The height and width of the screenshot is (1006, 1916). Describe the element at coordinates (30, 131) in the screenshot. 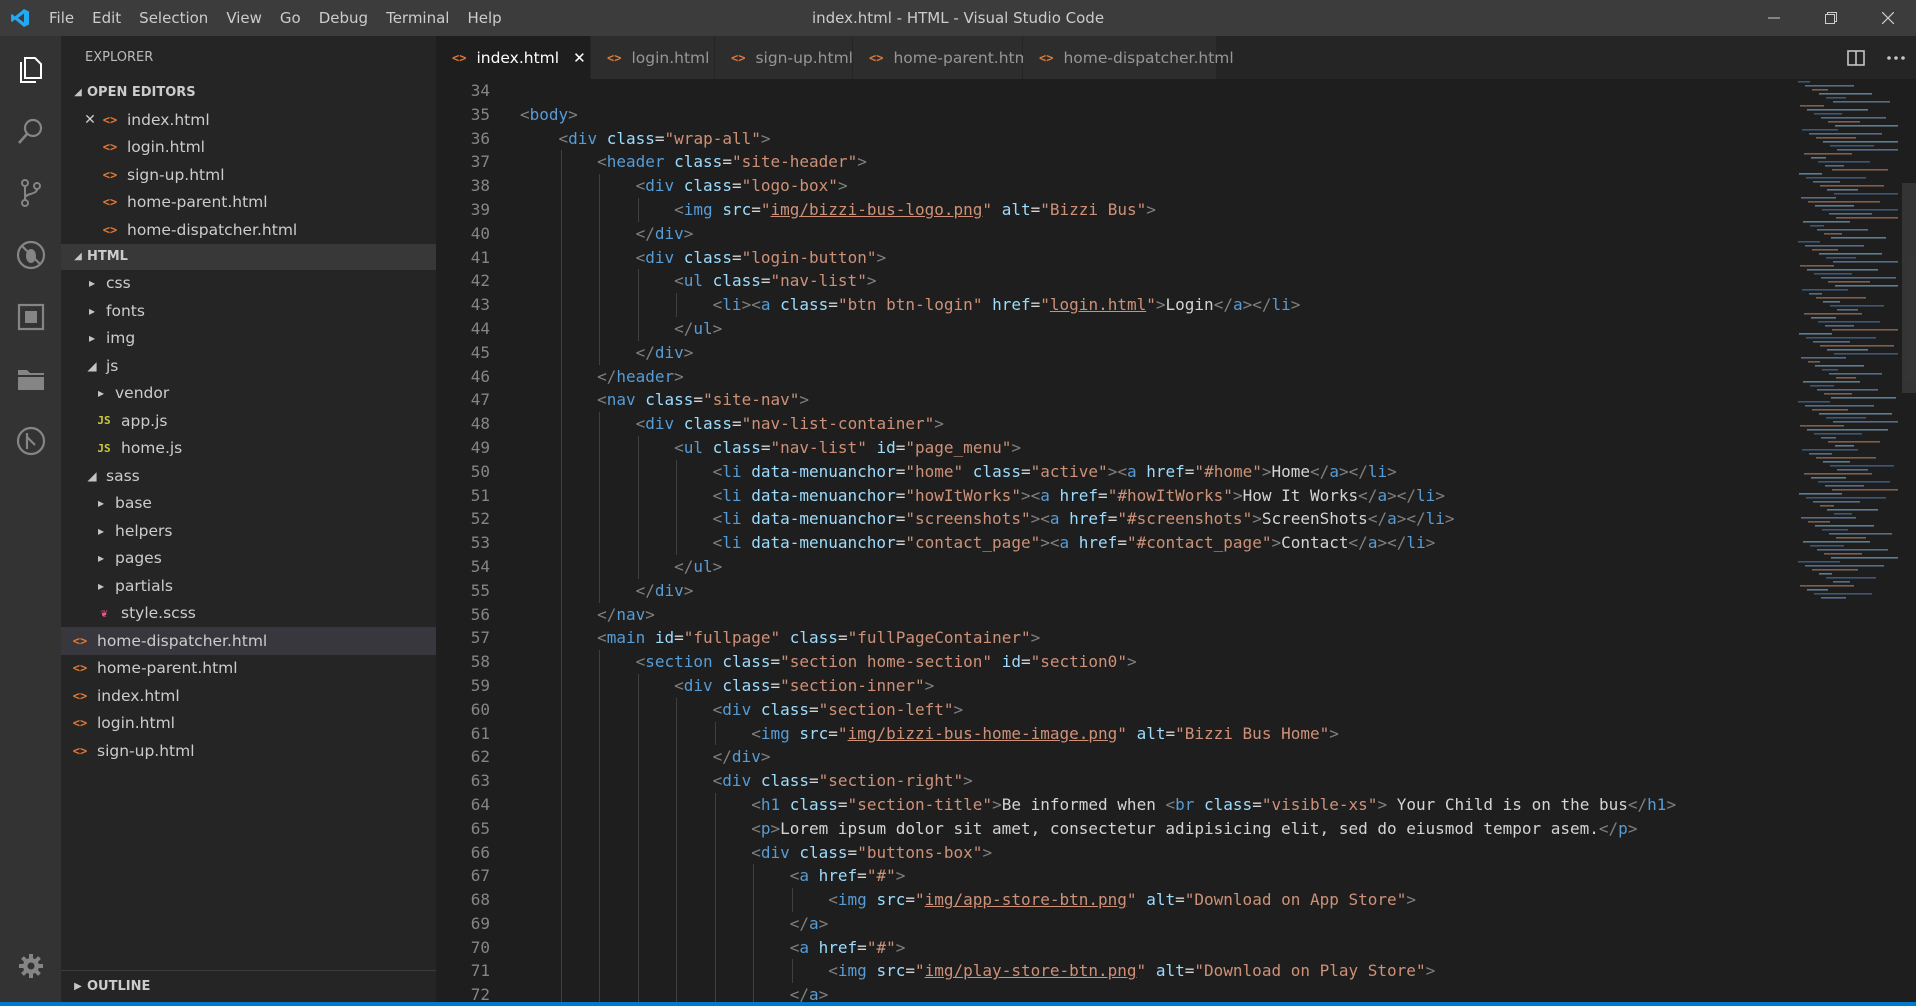

I see `search-icon` at that location.